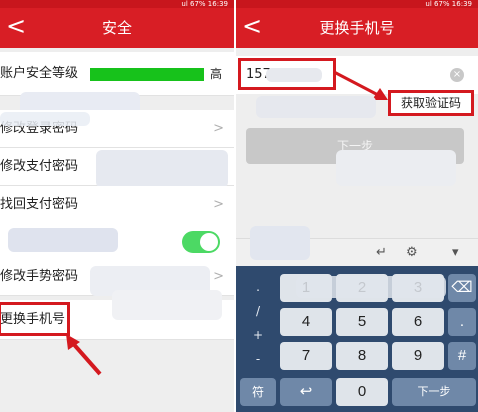  What do you see at coordinates (147, 74) in the screenshot?
I see `security-level-bar` at bounding box center [147, 74].